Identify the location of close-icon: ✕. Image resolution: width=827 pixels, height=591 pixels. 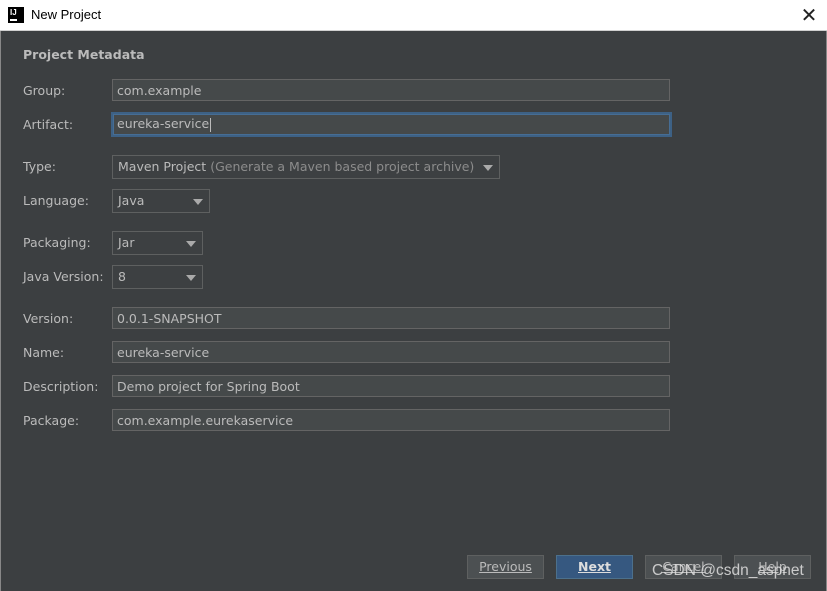
(809, 15).